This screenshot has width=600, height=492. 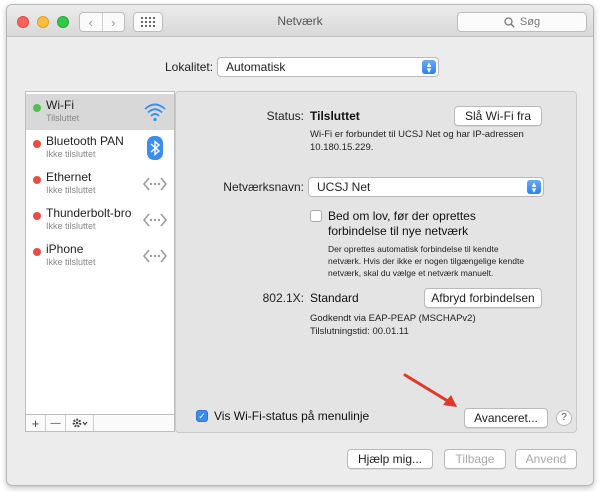 I want to click on add-service-button: +, so click(x=36, y=423).